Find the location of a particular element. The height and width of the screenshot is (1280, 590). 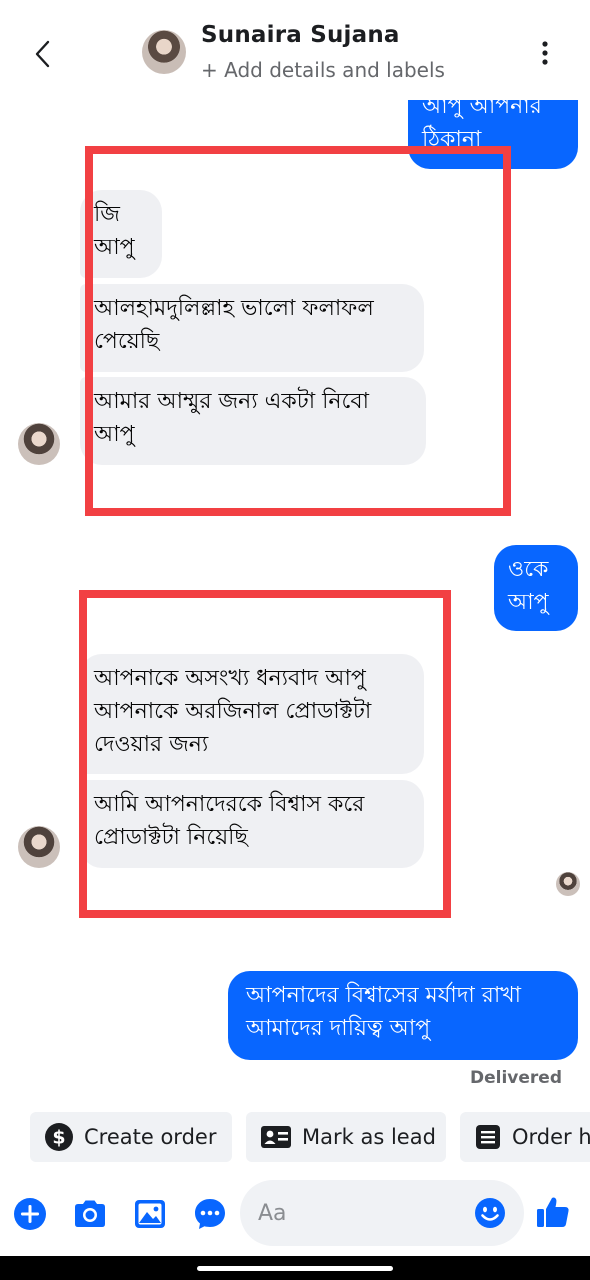

more-vertical-icon is located at coordinates (545, 53).